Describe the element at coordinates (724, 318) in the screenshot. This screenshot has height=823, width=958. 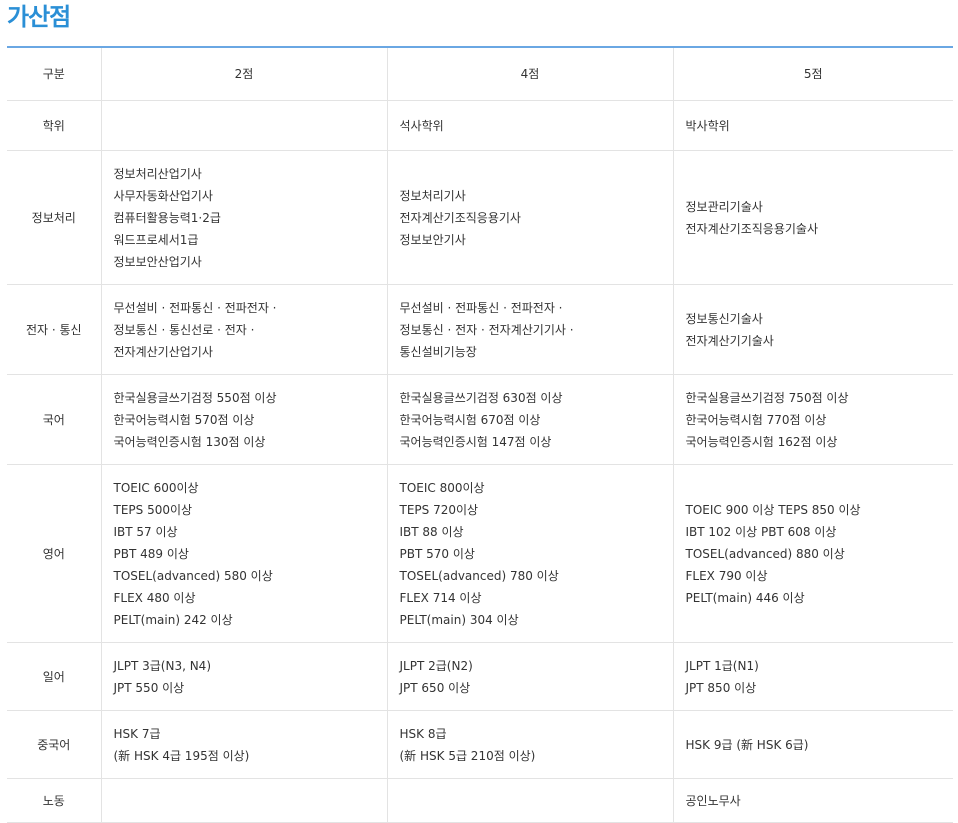
I see `cell-line: 정보통신기술사` at that location.